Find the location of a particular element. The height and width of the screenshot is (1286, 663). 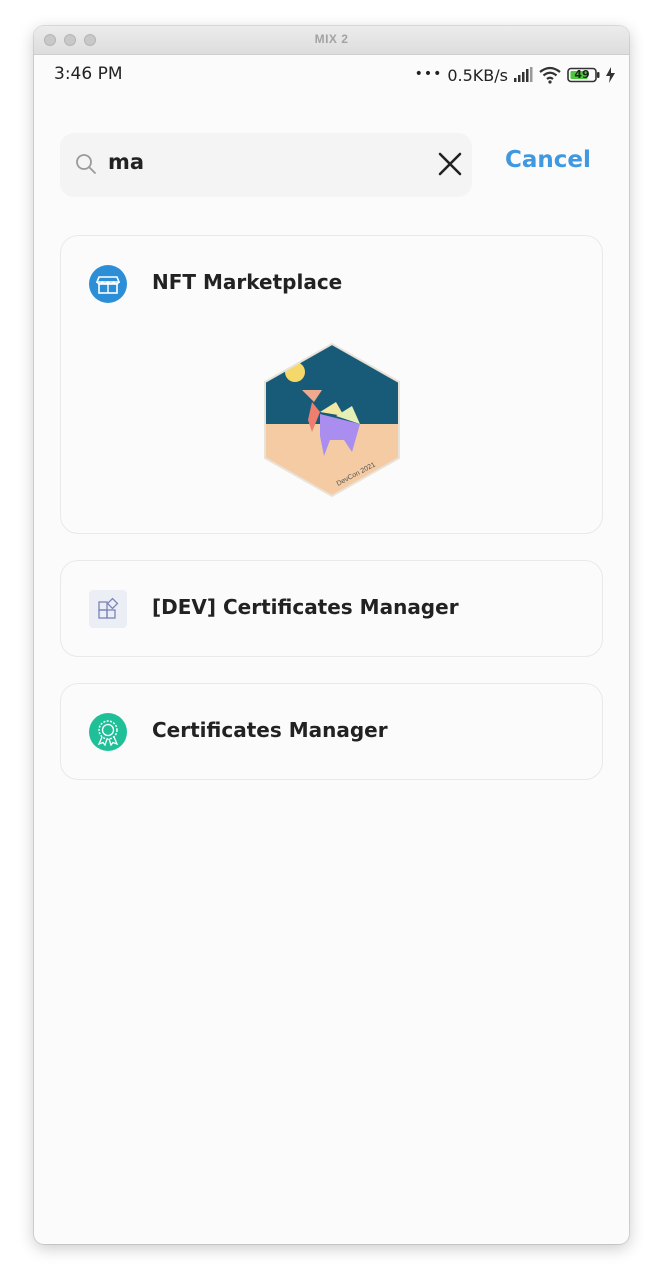

search-field: ma is located at coordinates (266, 165).